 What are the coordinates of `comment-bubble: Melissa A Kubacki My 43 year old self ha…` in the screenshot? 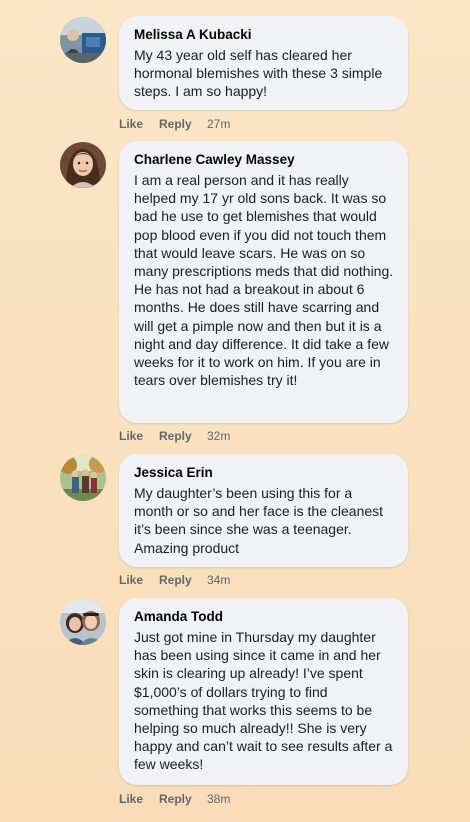 It's located at (263, 63).